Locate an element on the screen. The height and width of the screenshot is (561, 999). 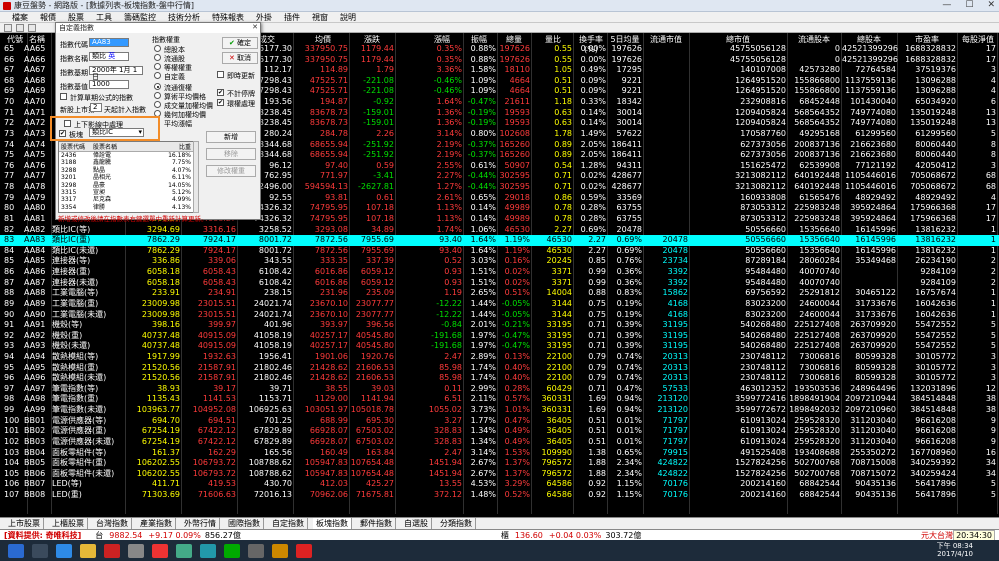
modify-weight-button: 修改權重 is located at coordinates (231, 171).